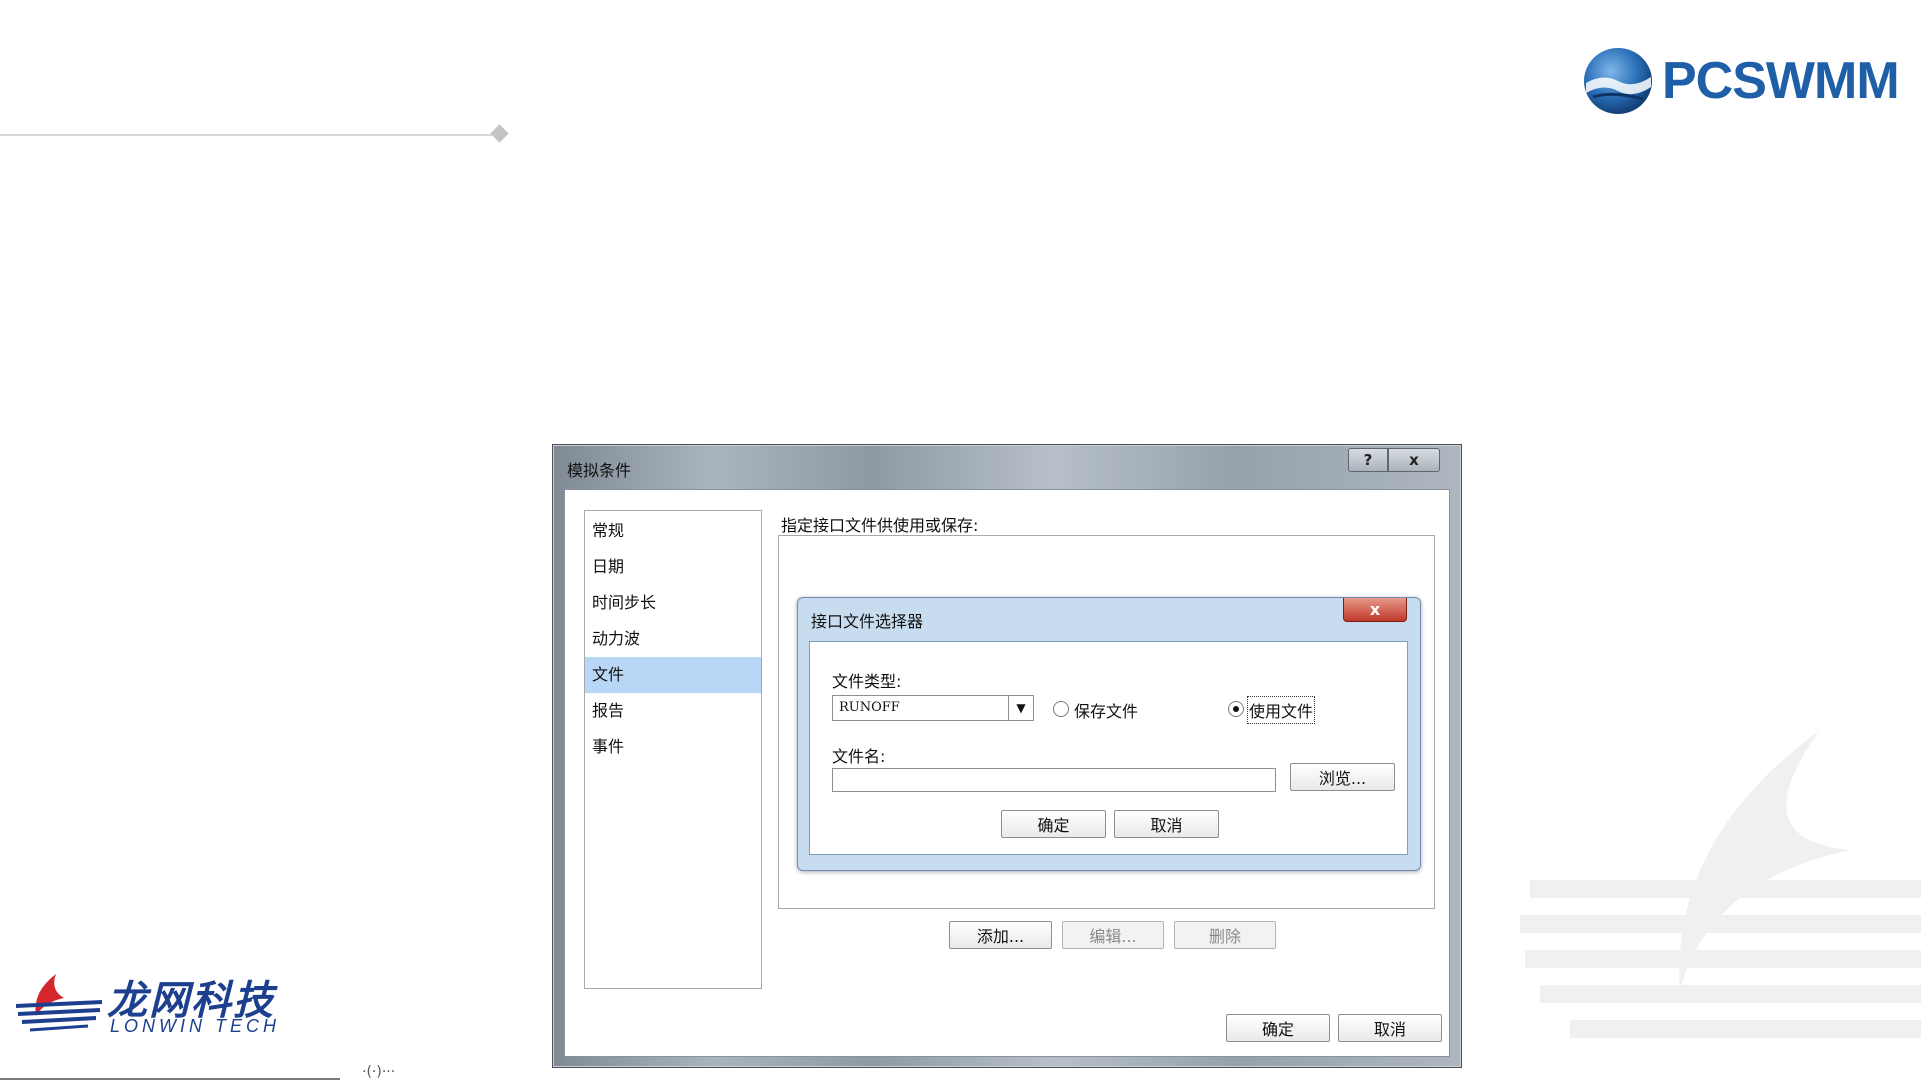 The image size is (1921, 1081). I want to click on pcswmm-wordmark: PCSWMM, so click(1781, 81).